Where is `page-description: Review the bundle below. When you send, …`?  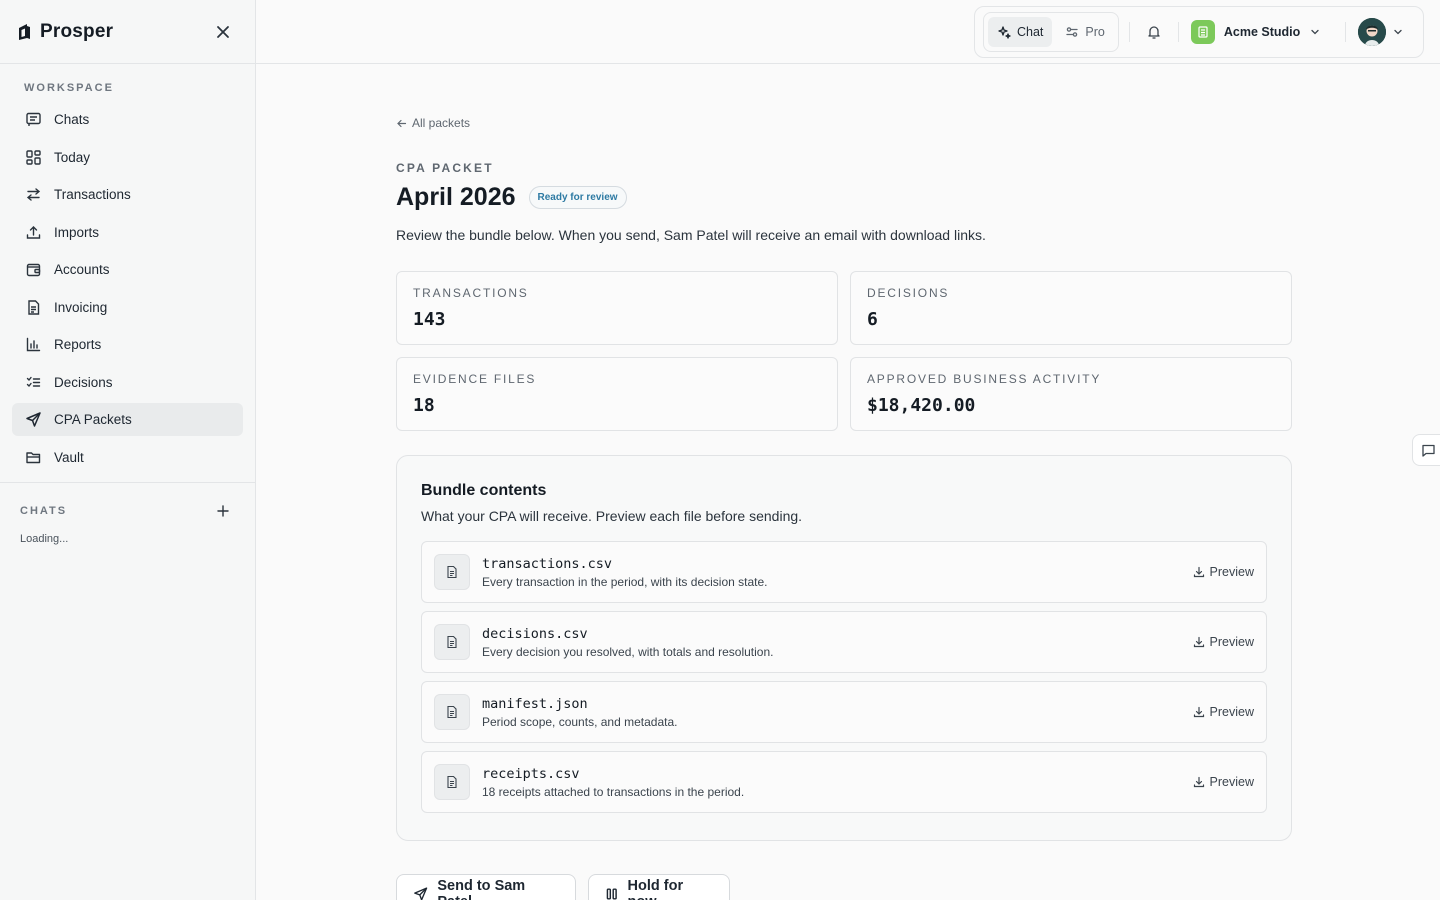 page-description: Review the bundle below. When you send, … is located at coordinates (691, 235).